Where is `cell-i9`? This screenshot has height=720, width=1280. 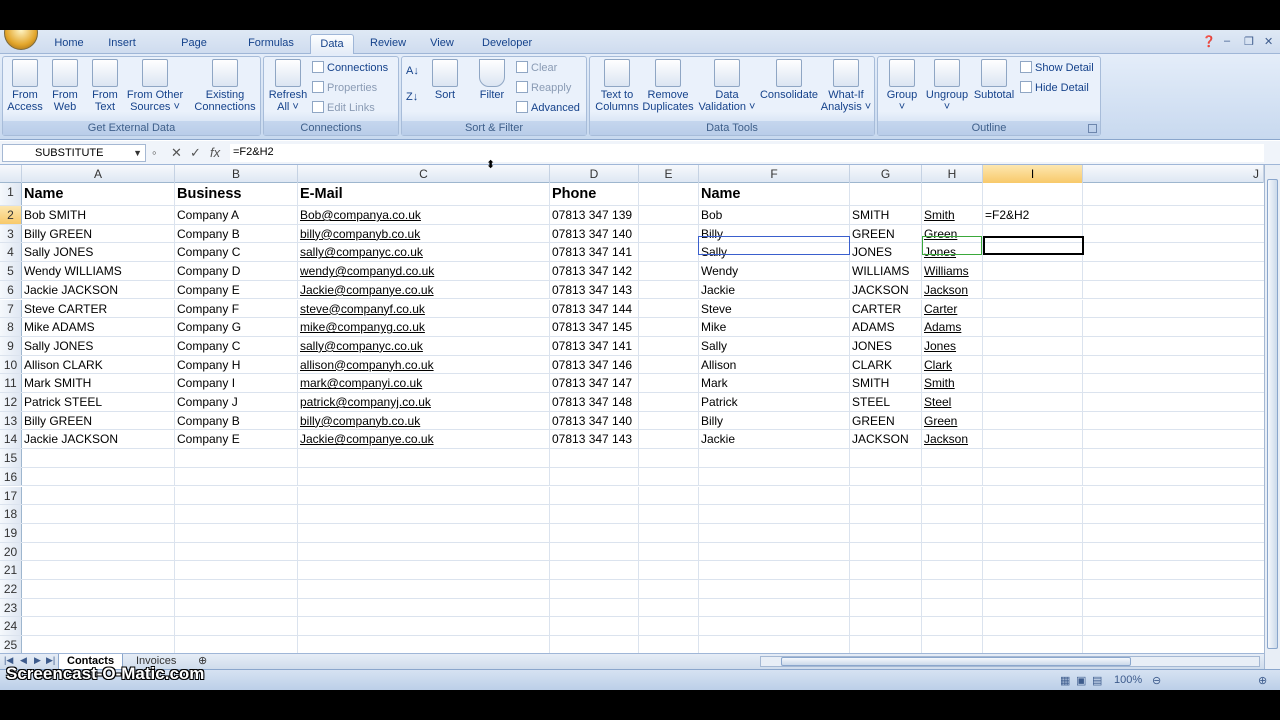 cell-i9 is located at coordinates (1033, 345).